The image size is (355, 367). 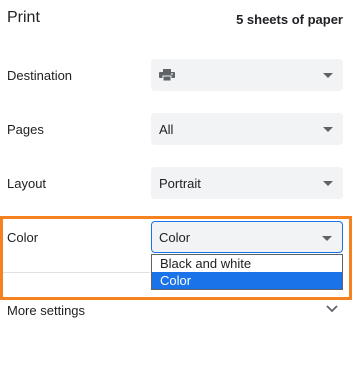 What do you see at coordinates (247, 129) in the screenshot?
I see `pages-select: All` at bounding box center [247, 129].